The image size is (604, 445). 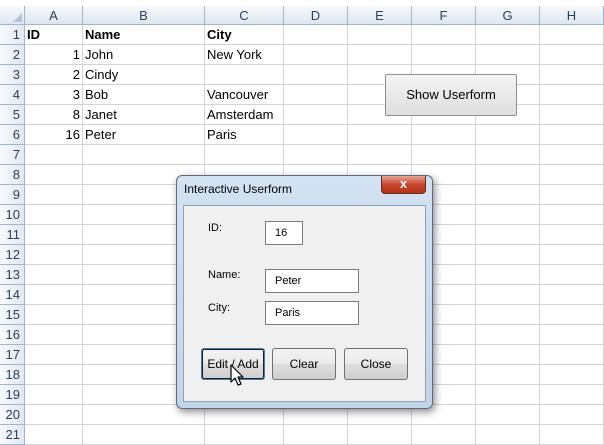 I want to click on cell-a5: 8, so click(x=54, y=115).